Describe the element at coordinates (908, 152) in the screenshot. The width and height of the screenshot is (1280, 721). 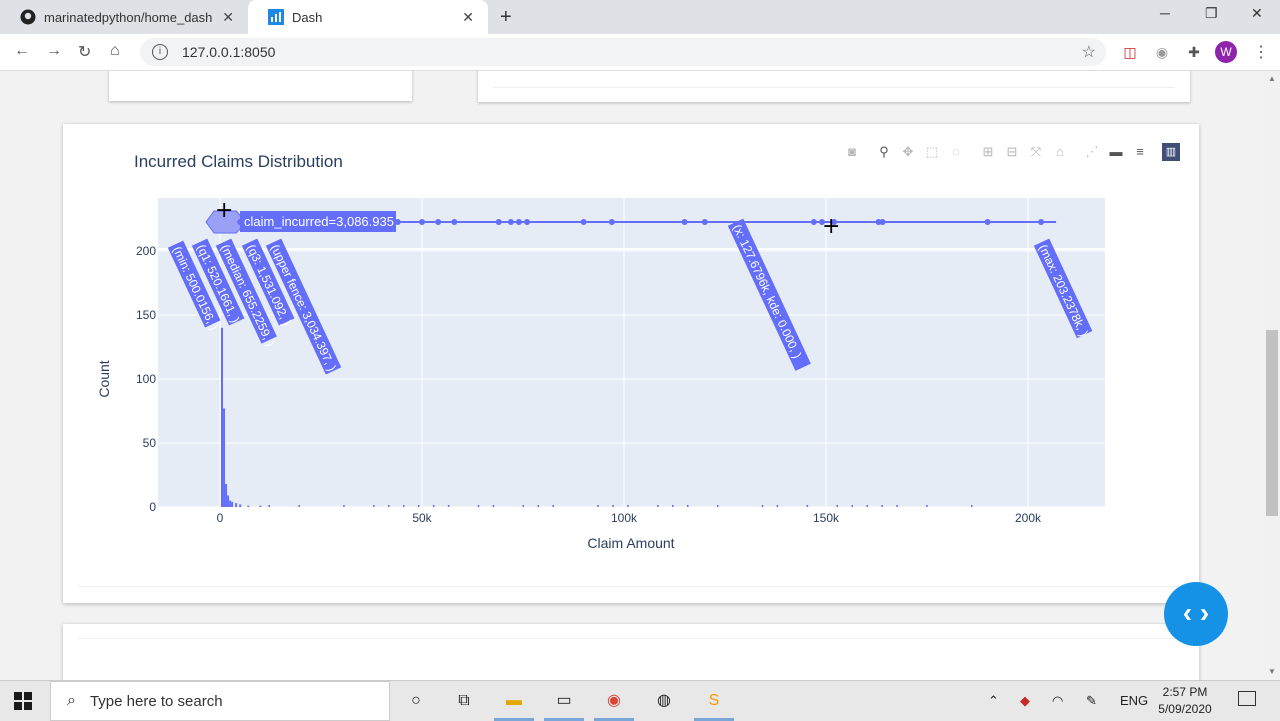
I see `pan-icon: ✥` at that location.